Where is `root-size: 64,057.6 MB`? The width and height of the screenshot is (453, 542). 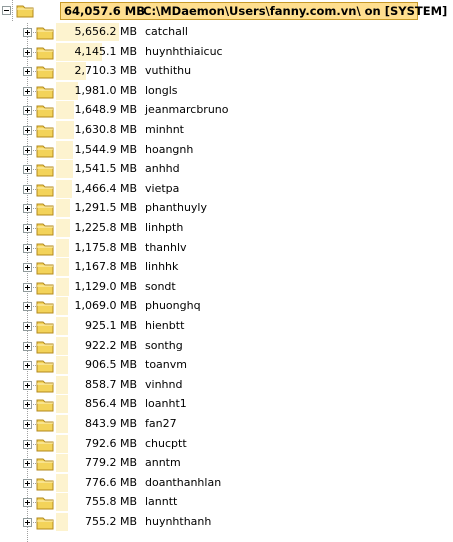
root-size: 64,057.6 MB is located at coordinates (104, 11).